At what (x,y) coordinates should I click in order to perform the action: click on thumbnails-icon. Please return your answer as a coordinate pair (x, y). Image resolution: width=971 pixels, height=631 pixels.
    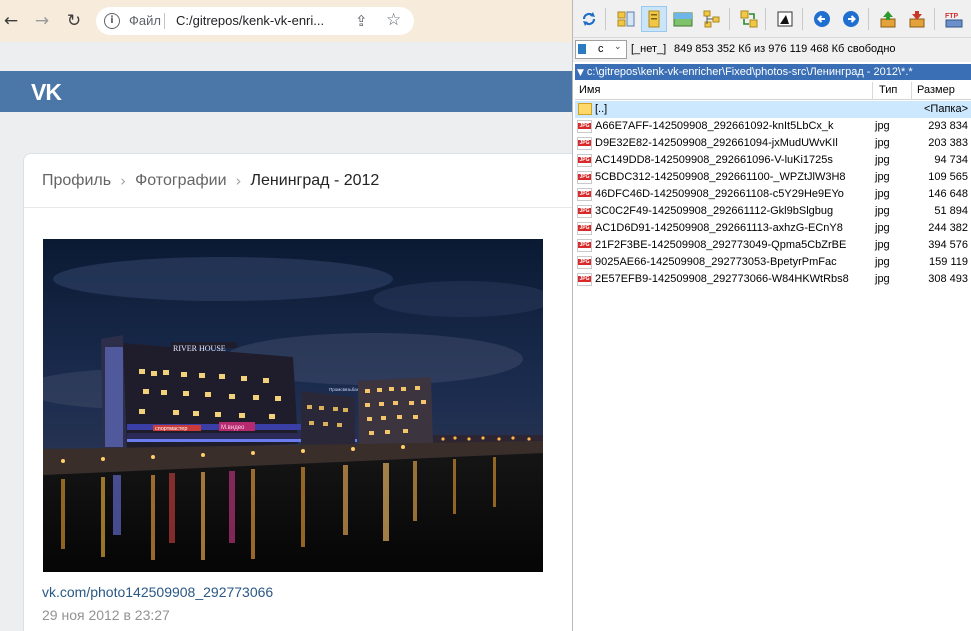
    Looking at the image, I should click on (683, 19).